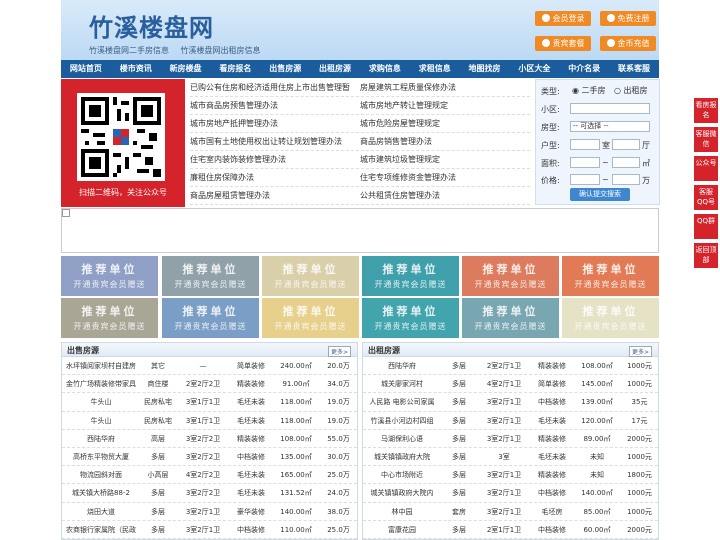 The image size is (720, 540). What do you see at coordinates (445, 123) in the screenshot?
I see `policy-link: 城市危险房屋管理规定` at bounding box center [445, 123].